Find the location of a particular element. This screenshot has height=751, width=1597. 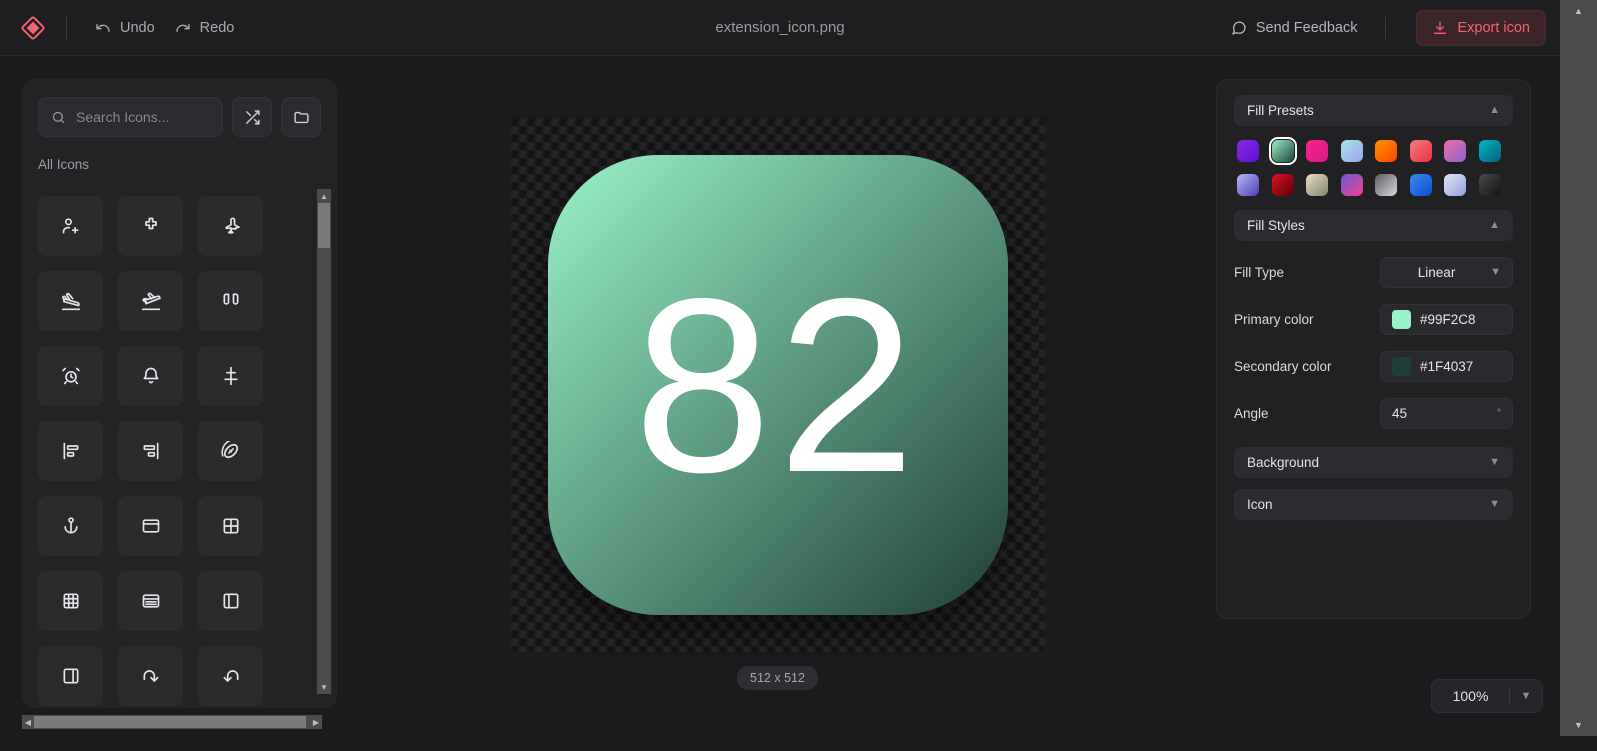

icon-cell-align-horizontal-right is located at coordinates (150, 451).